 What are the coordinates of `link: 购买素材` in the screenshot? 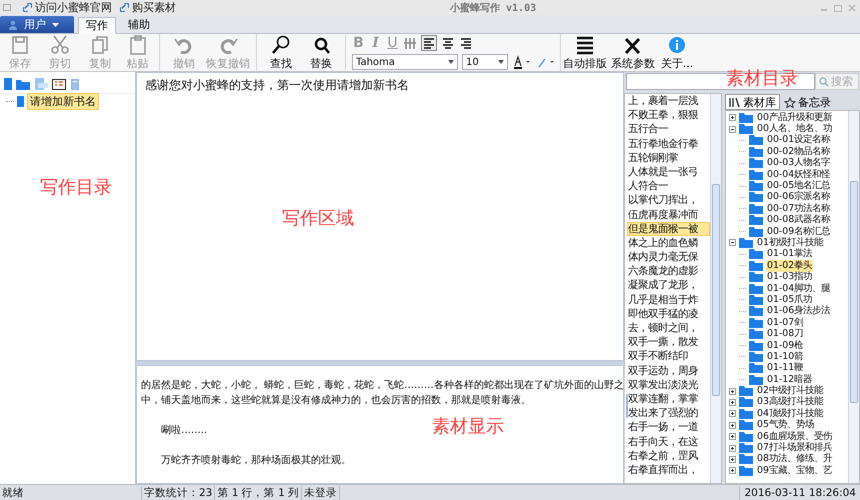 It's located at (148, 7).